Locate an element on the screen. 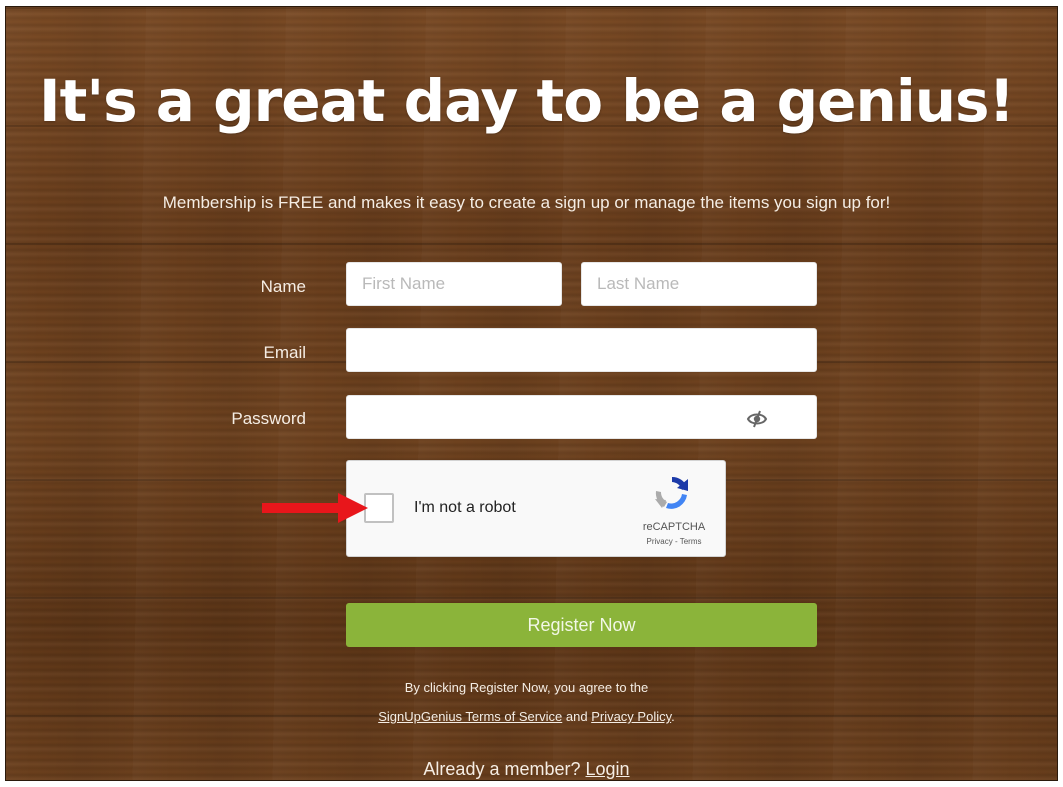 This screenshot has width=1063, height=787. password-label: Password is located at coordinates (268, 418).